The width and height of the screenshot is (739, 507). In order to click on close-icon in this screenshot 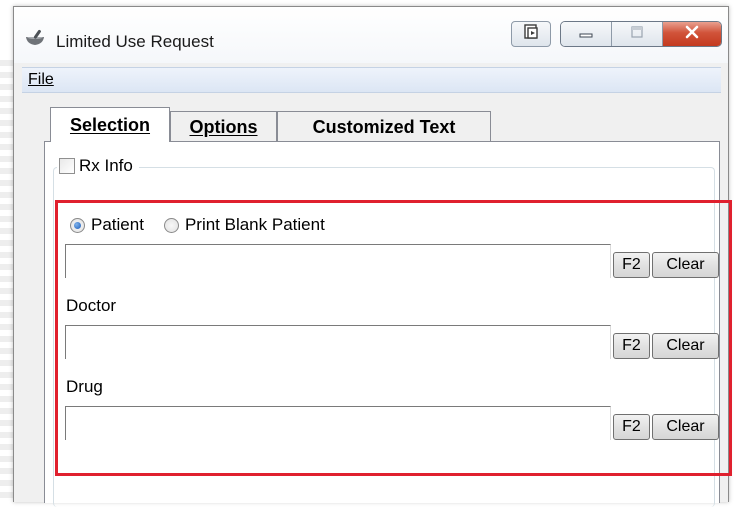, I will do `click(692, 34)`.